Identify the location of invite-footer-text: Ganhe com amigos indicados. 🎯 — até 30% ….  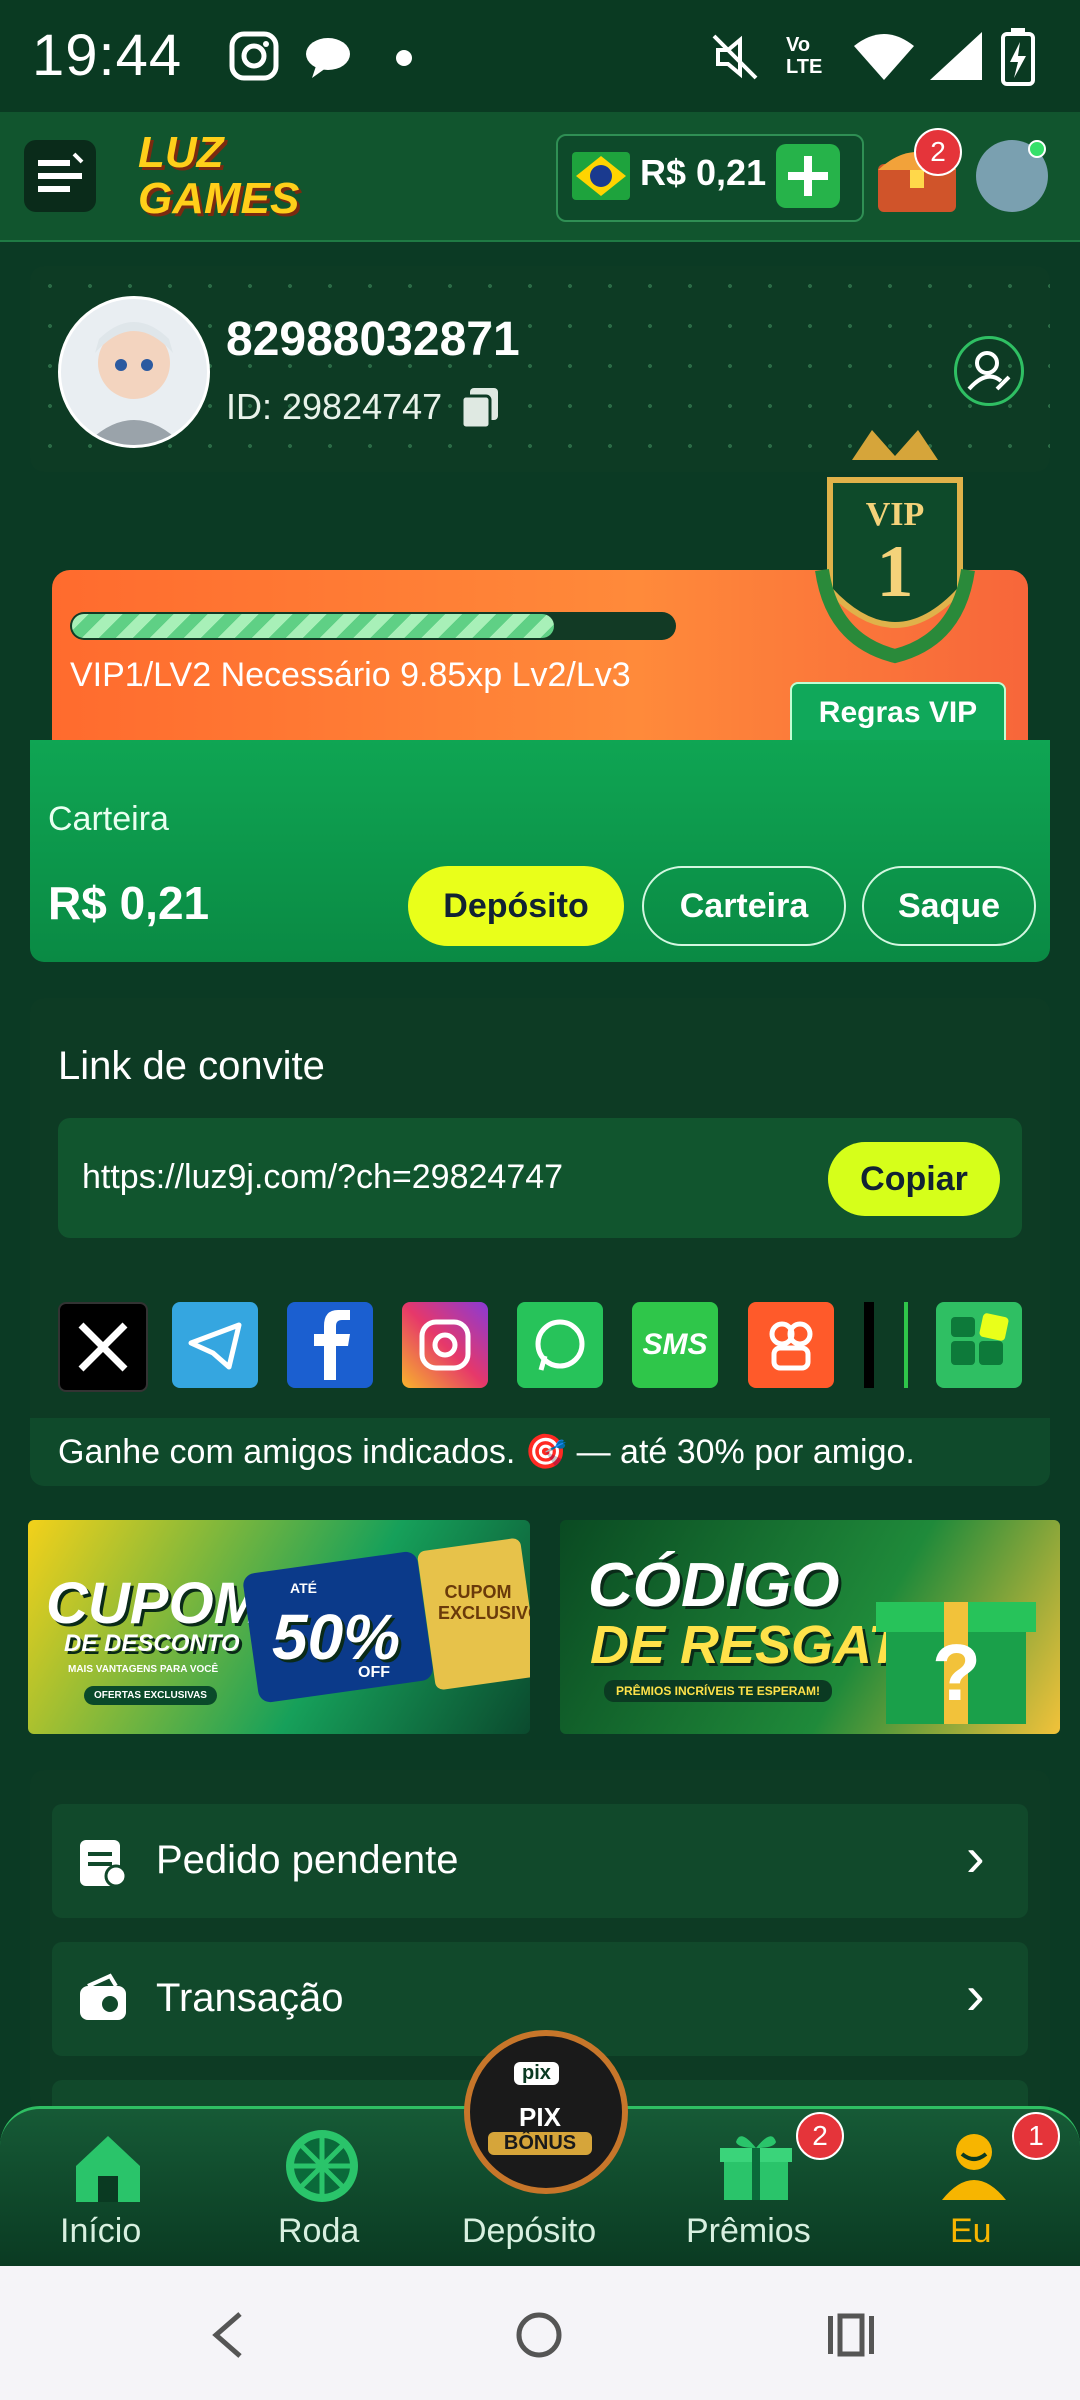
(486, 1452).